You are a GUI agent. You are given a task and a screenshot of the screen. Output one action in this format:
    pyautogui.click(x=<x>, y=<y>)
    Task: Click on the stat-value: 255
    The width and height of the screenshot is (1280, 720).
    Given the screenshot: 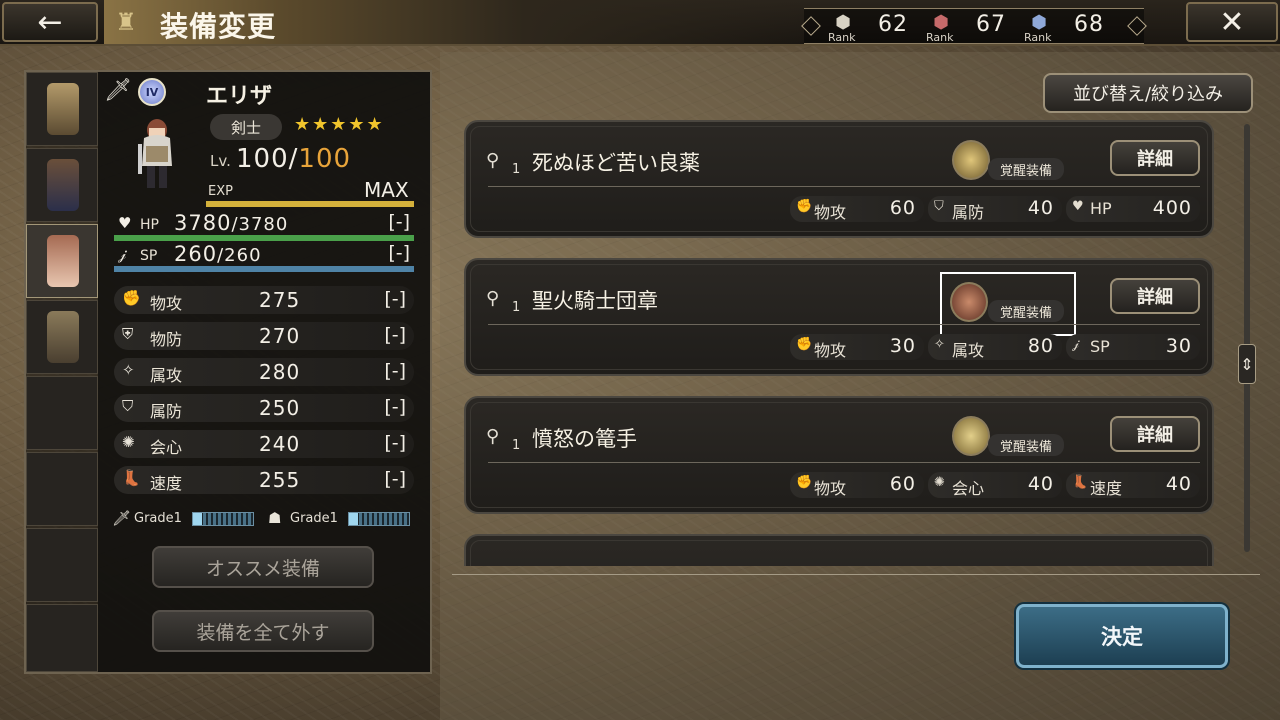 What is the action you would take?
    pyautogui.click(x=280, y=480)
    